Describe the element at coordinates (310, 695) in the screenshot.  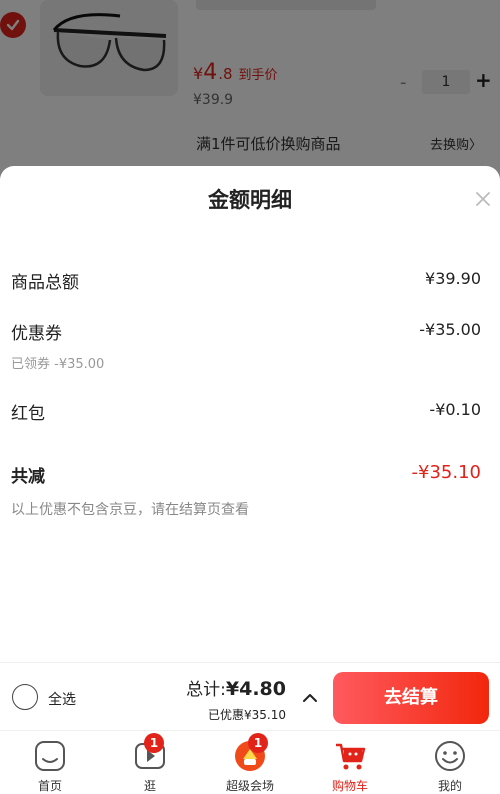
I see `chevron-up-icon` at that location.